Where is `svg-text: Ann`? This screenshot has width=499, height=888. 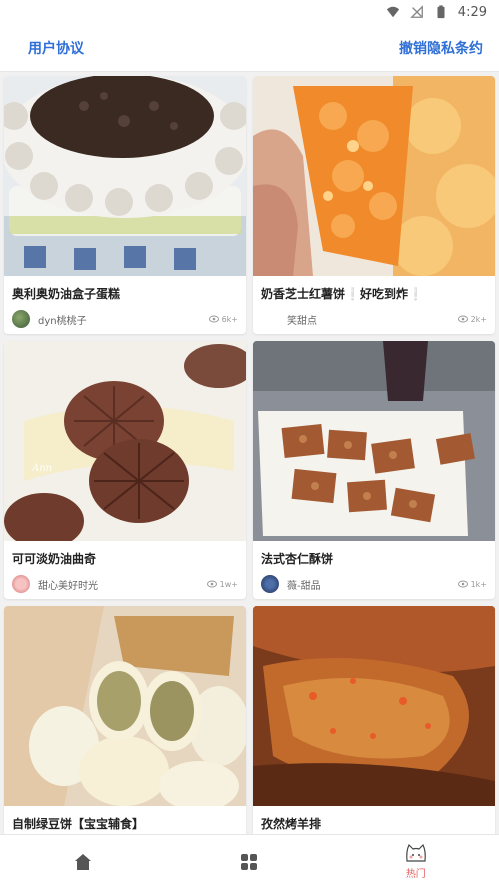 svg-text: Ann is located at coordinates (41, 468).